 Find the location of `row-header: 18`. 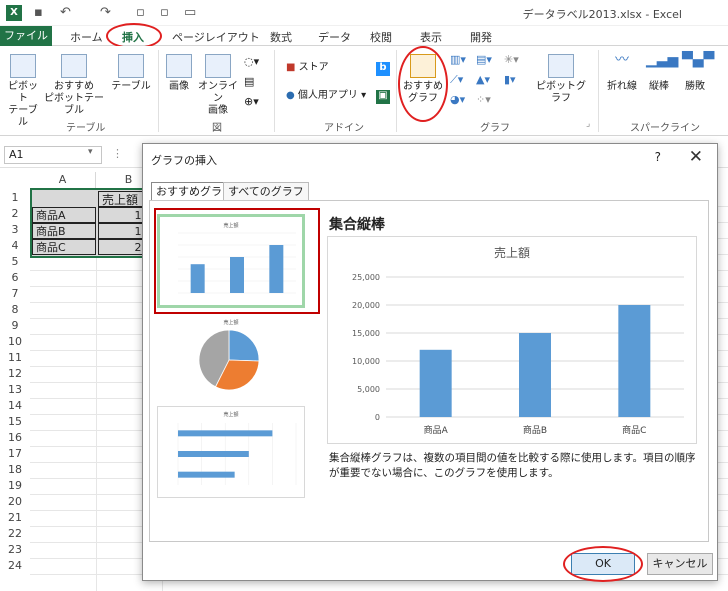

row-header: 18 is located at coordinates (15, 470).